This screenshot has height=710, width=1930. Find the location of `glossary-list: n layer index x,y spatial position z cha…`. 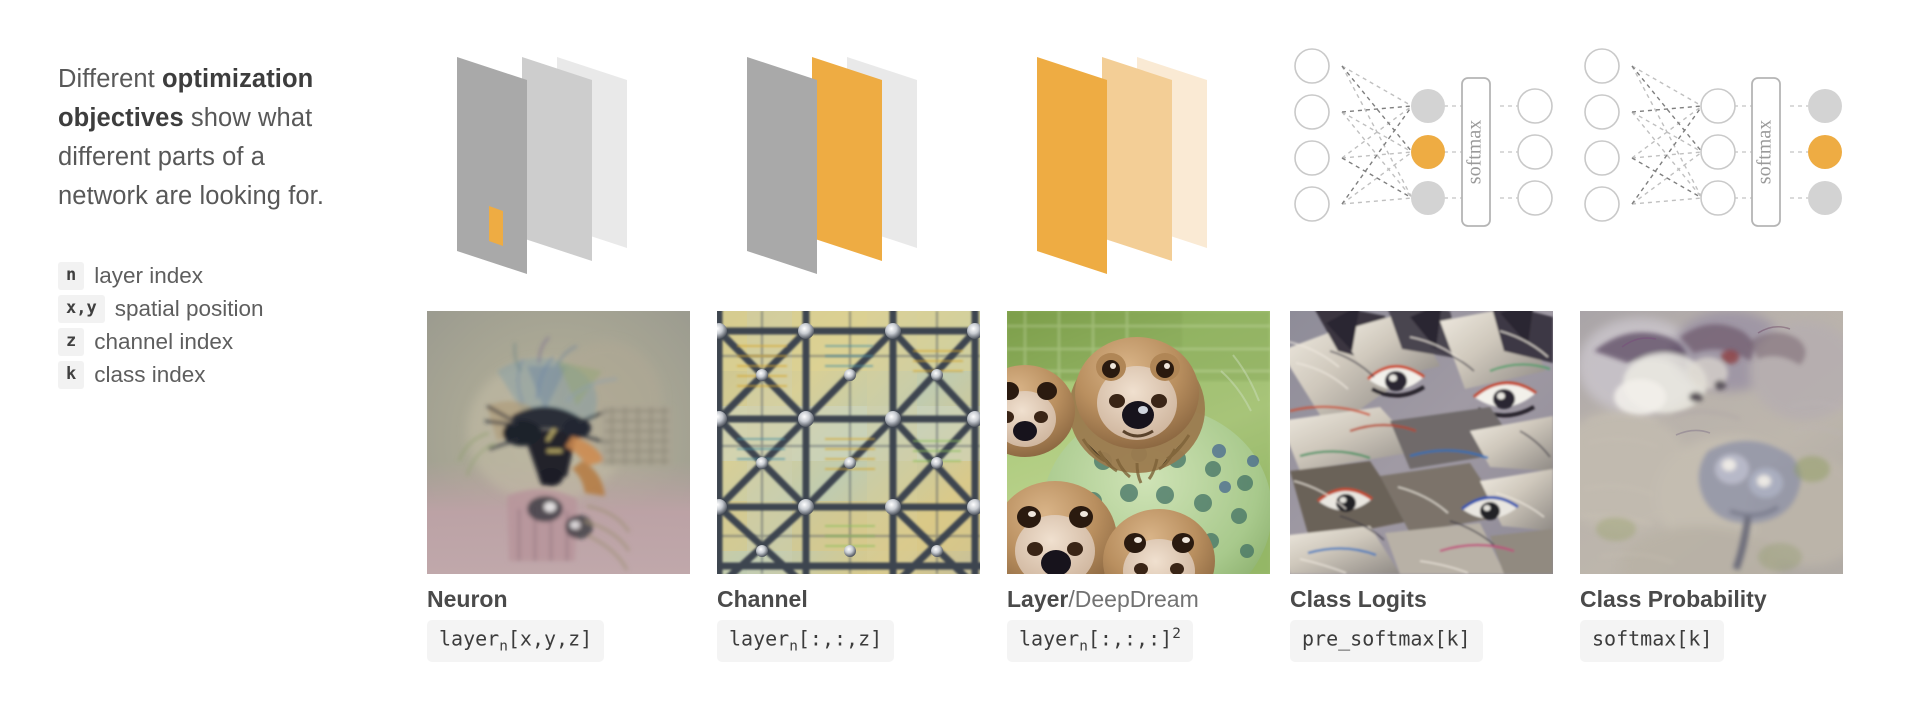

glossary-list: n layer index x,y spatial position z cha… is located at coordinates (208, 326).